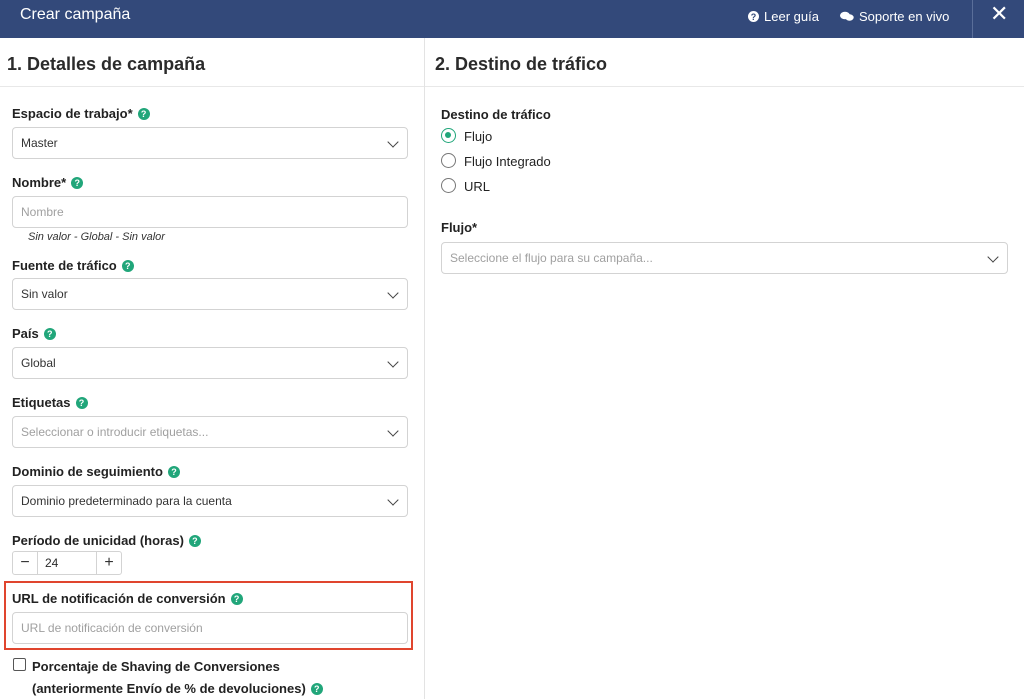 This screenshot has height=699, width=1024. I want to click on modal-title: Crear campaña, so click(75, 14).